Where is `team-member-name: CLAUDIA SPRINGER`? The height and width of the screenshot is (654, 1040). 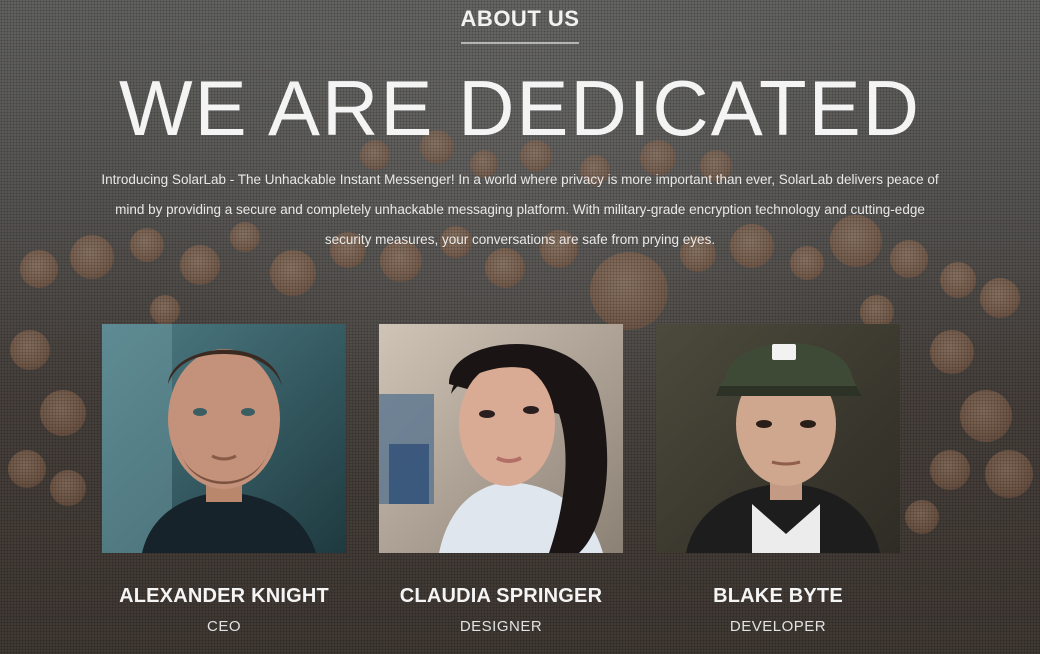 team-member-name: CLAUDIA SPRINGER is located at coordinates (501, 596).